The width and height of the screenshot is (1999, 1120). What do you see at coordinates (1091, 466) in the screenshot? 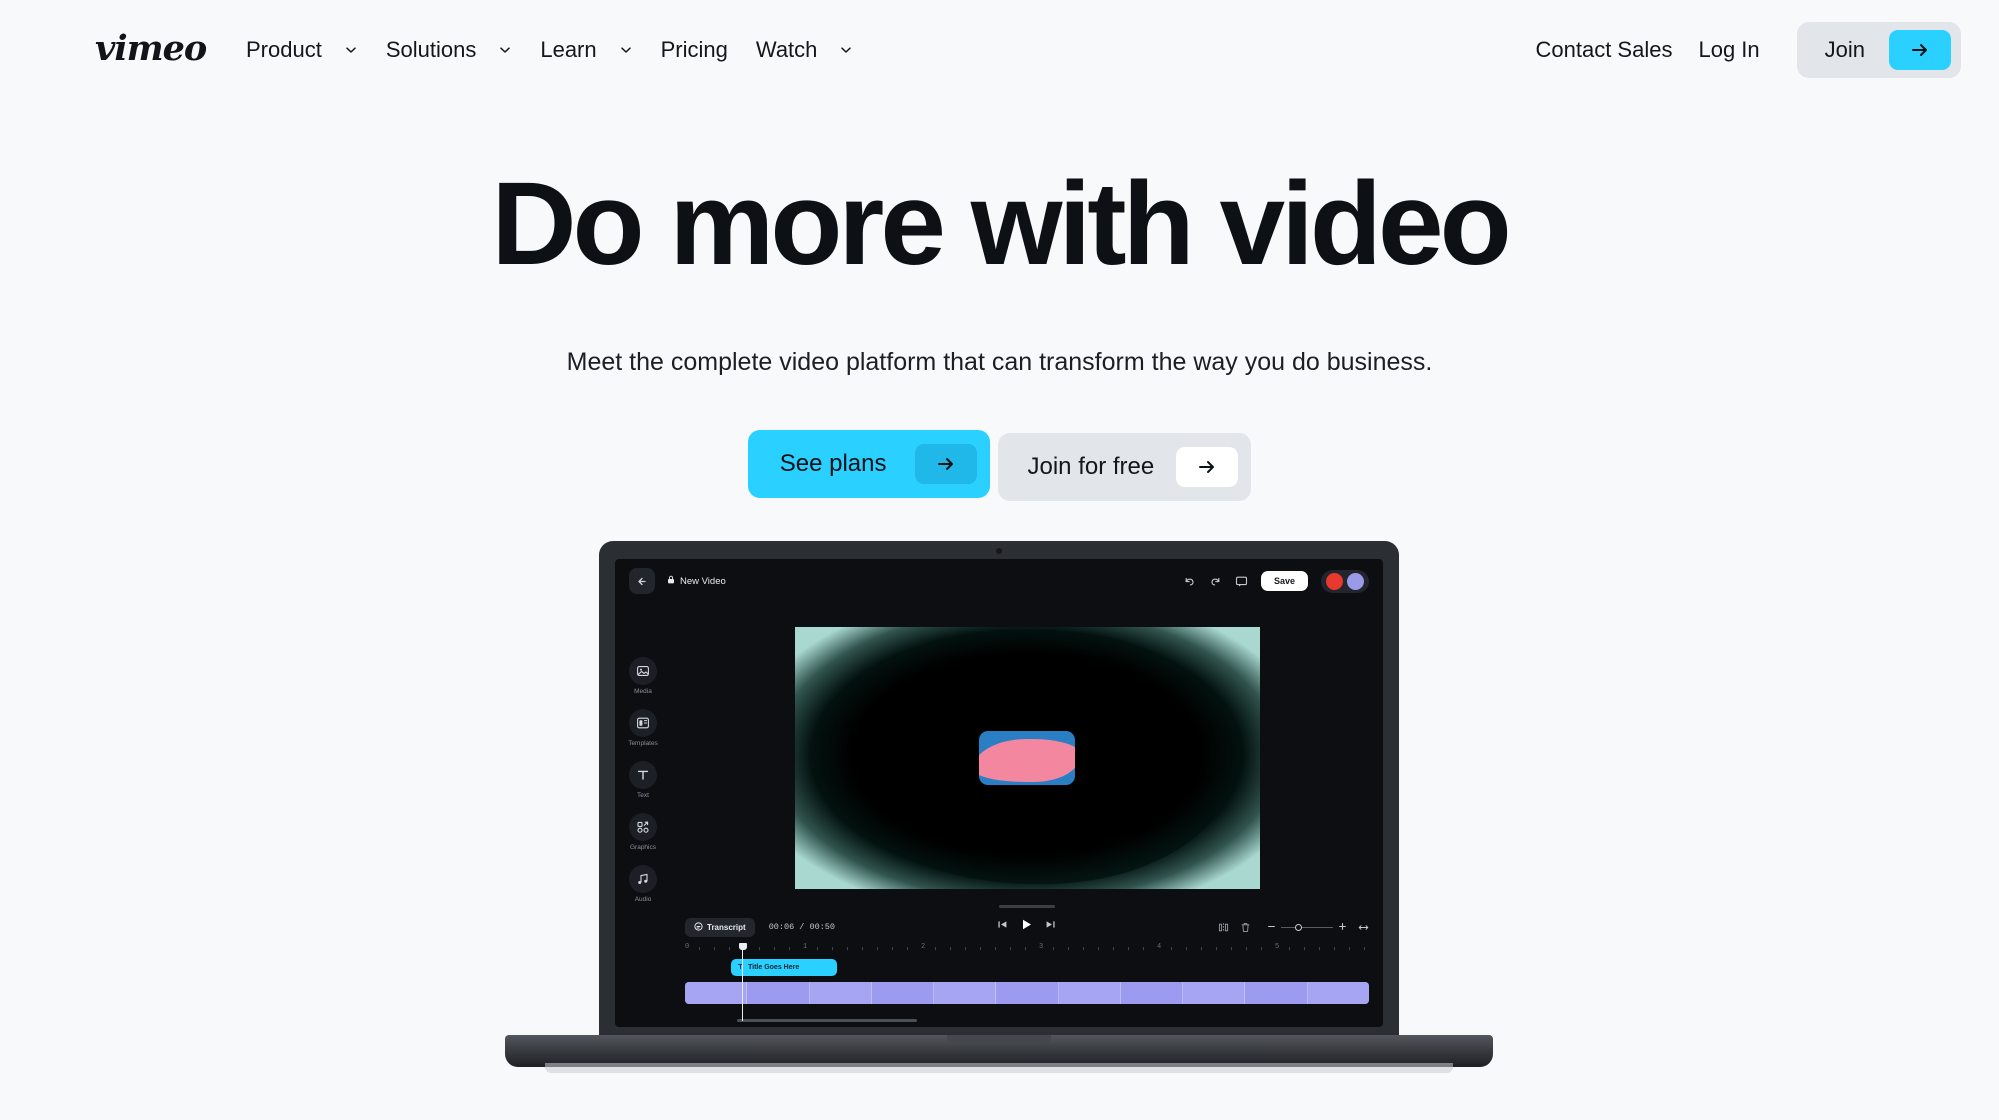
I see `join-for-free-label: Join for free` at bounding box center [1091, 466].